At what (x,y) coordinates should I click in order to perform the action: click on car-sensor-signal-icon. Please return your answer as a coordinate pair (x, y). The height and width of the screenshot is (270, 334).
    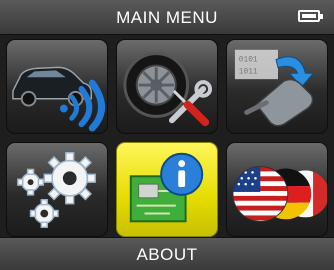
    Looking at the image, I should click on (58, 99).